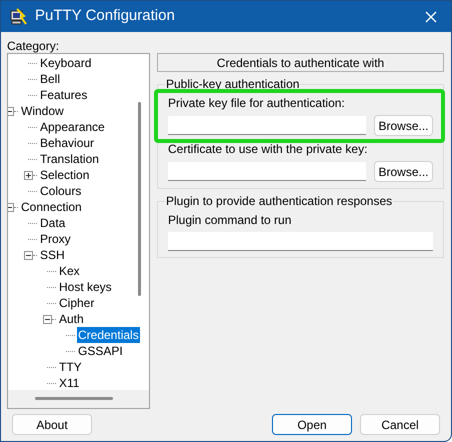 The width and height of the screenshot is (452, 442). Describe the element at coordinates (42, 111) in the screenshot. I see `tree-item: Window` at that location.